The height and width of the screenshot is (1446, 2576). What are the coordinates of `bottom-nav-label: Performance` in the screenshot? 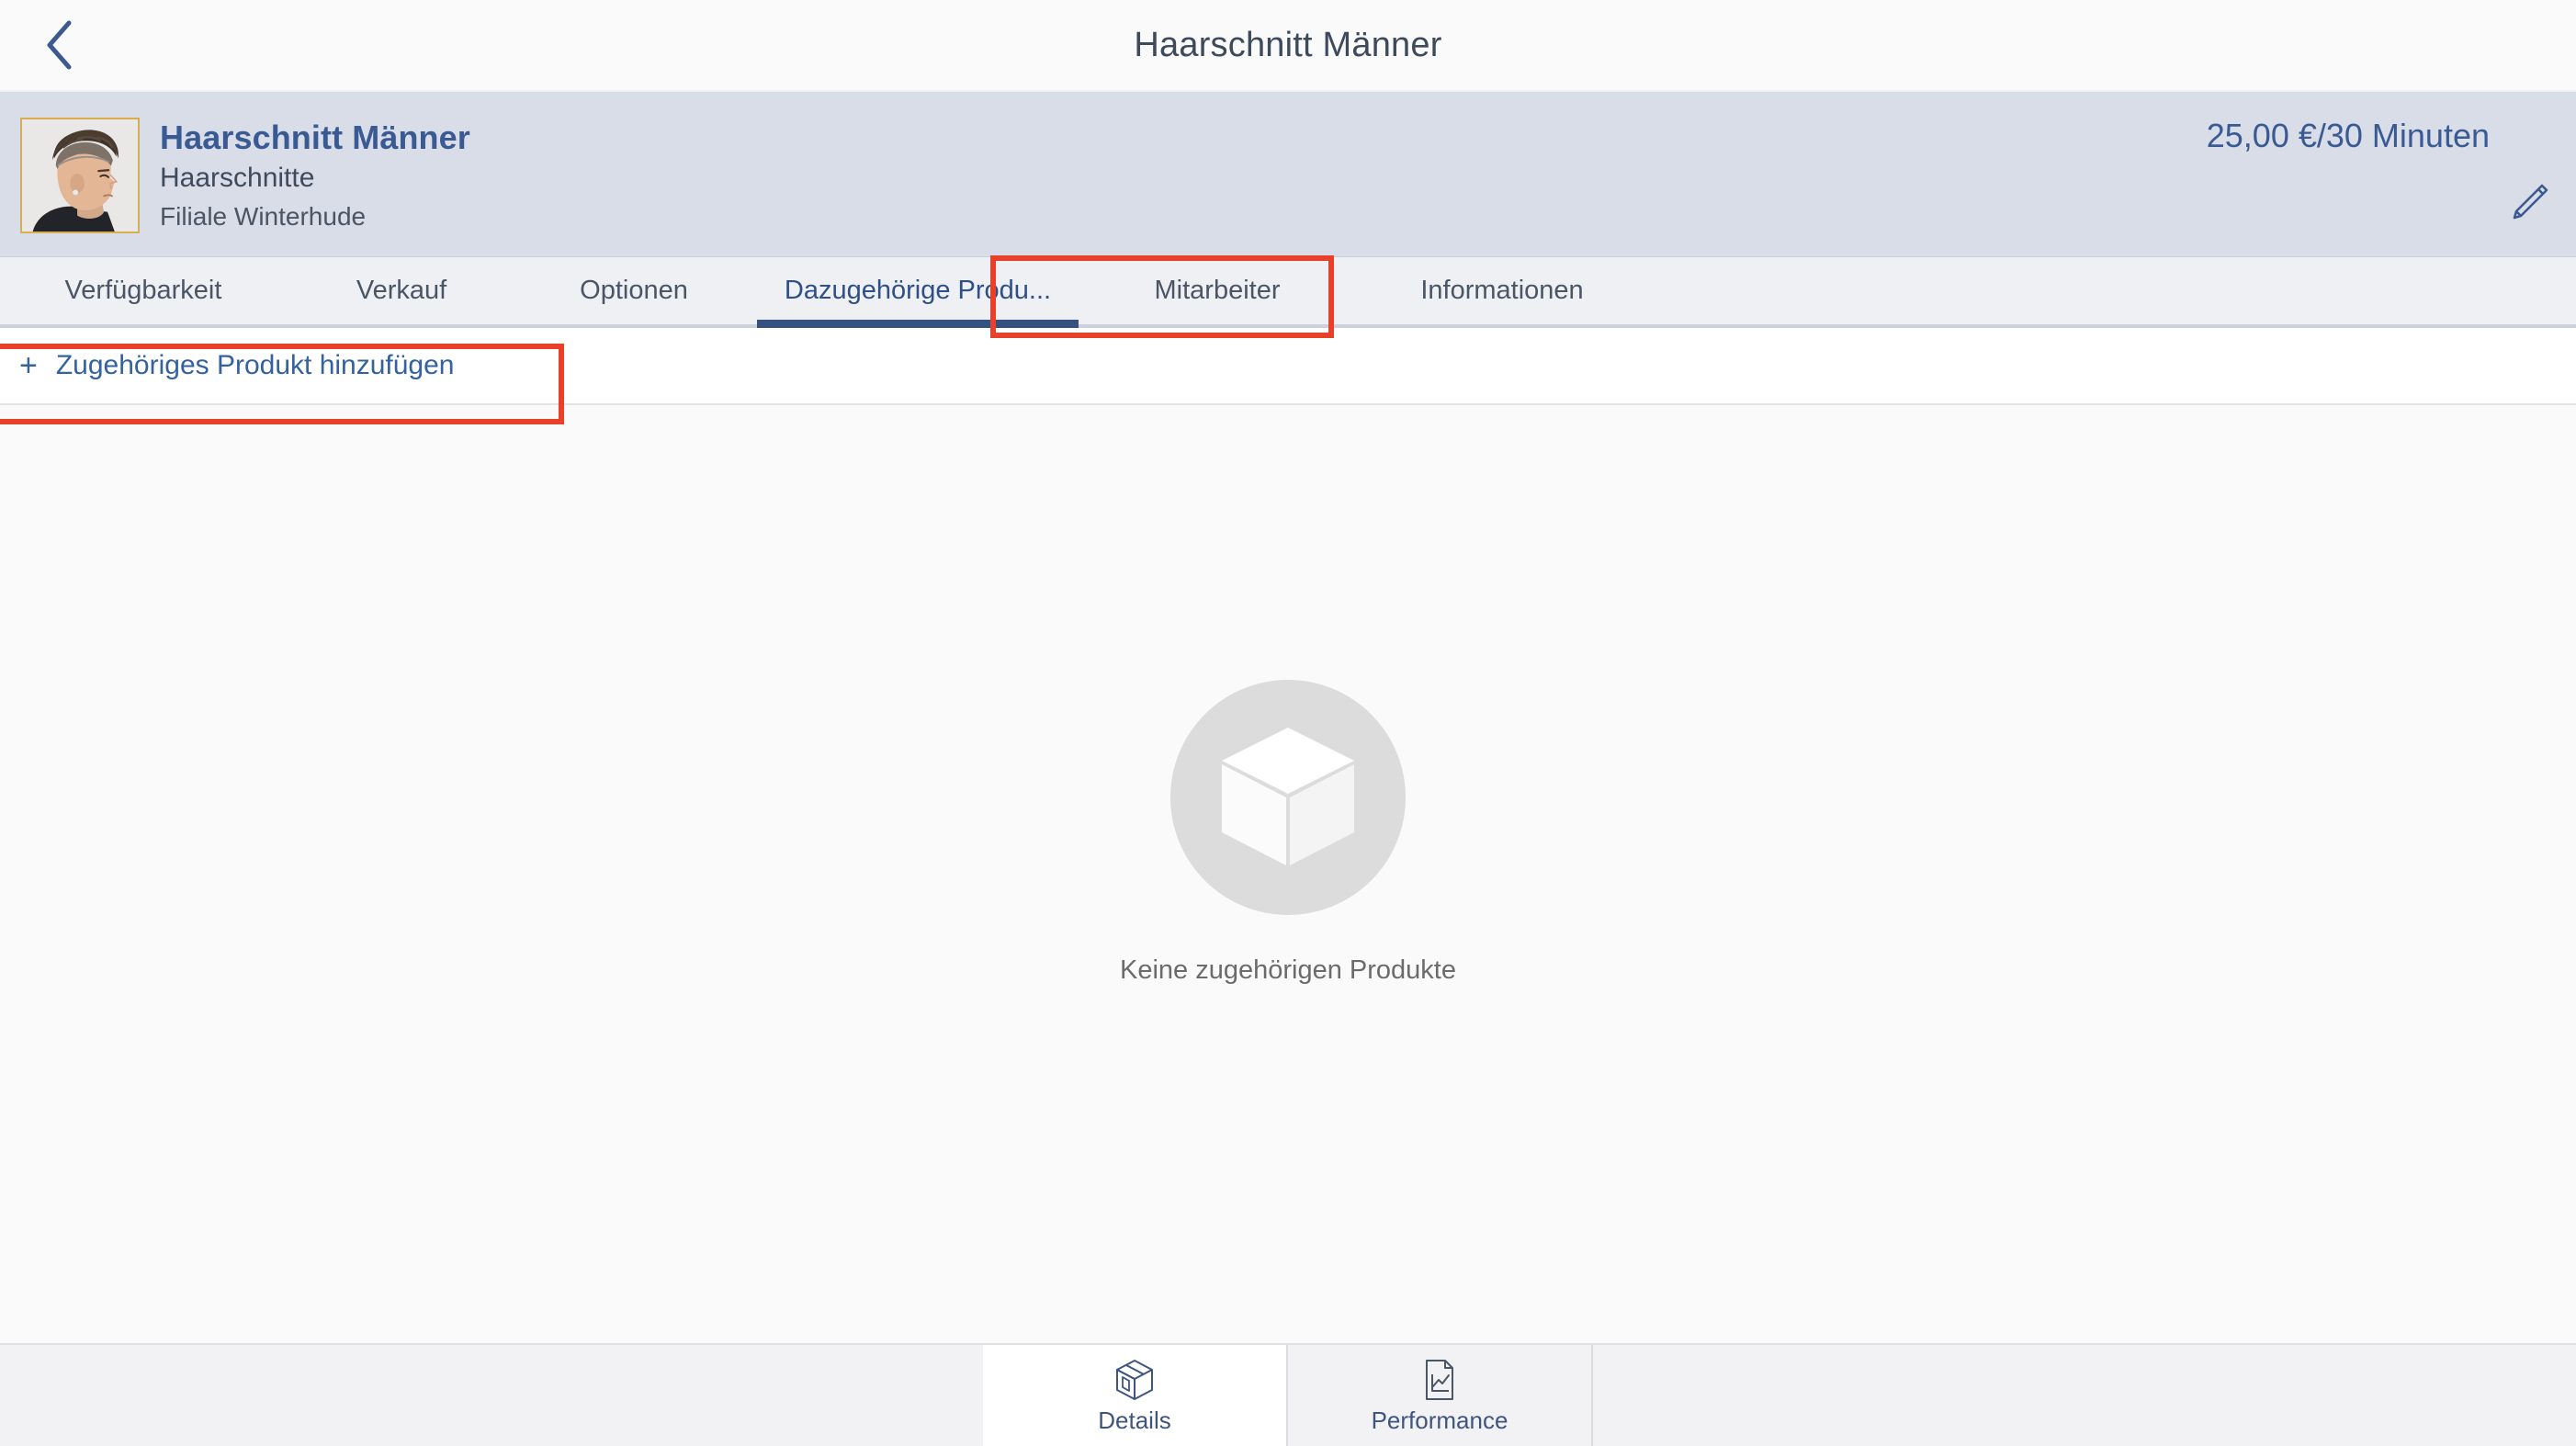 It's located at (1439, 1420).